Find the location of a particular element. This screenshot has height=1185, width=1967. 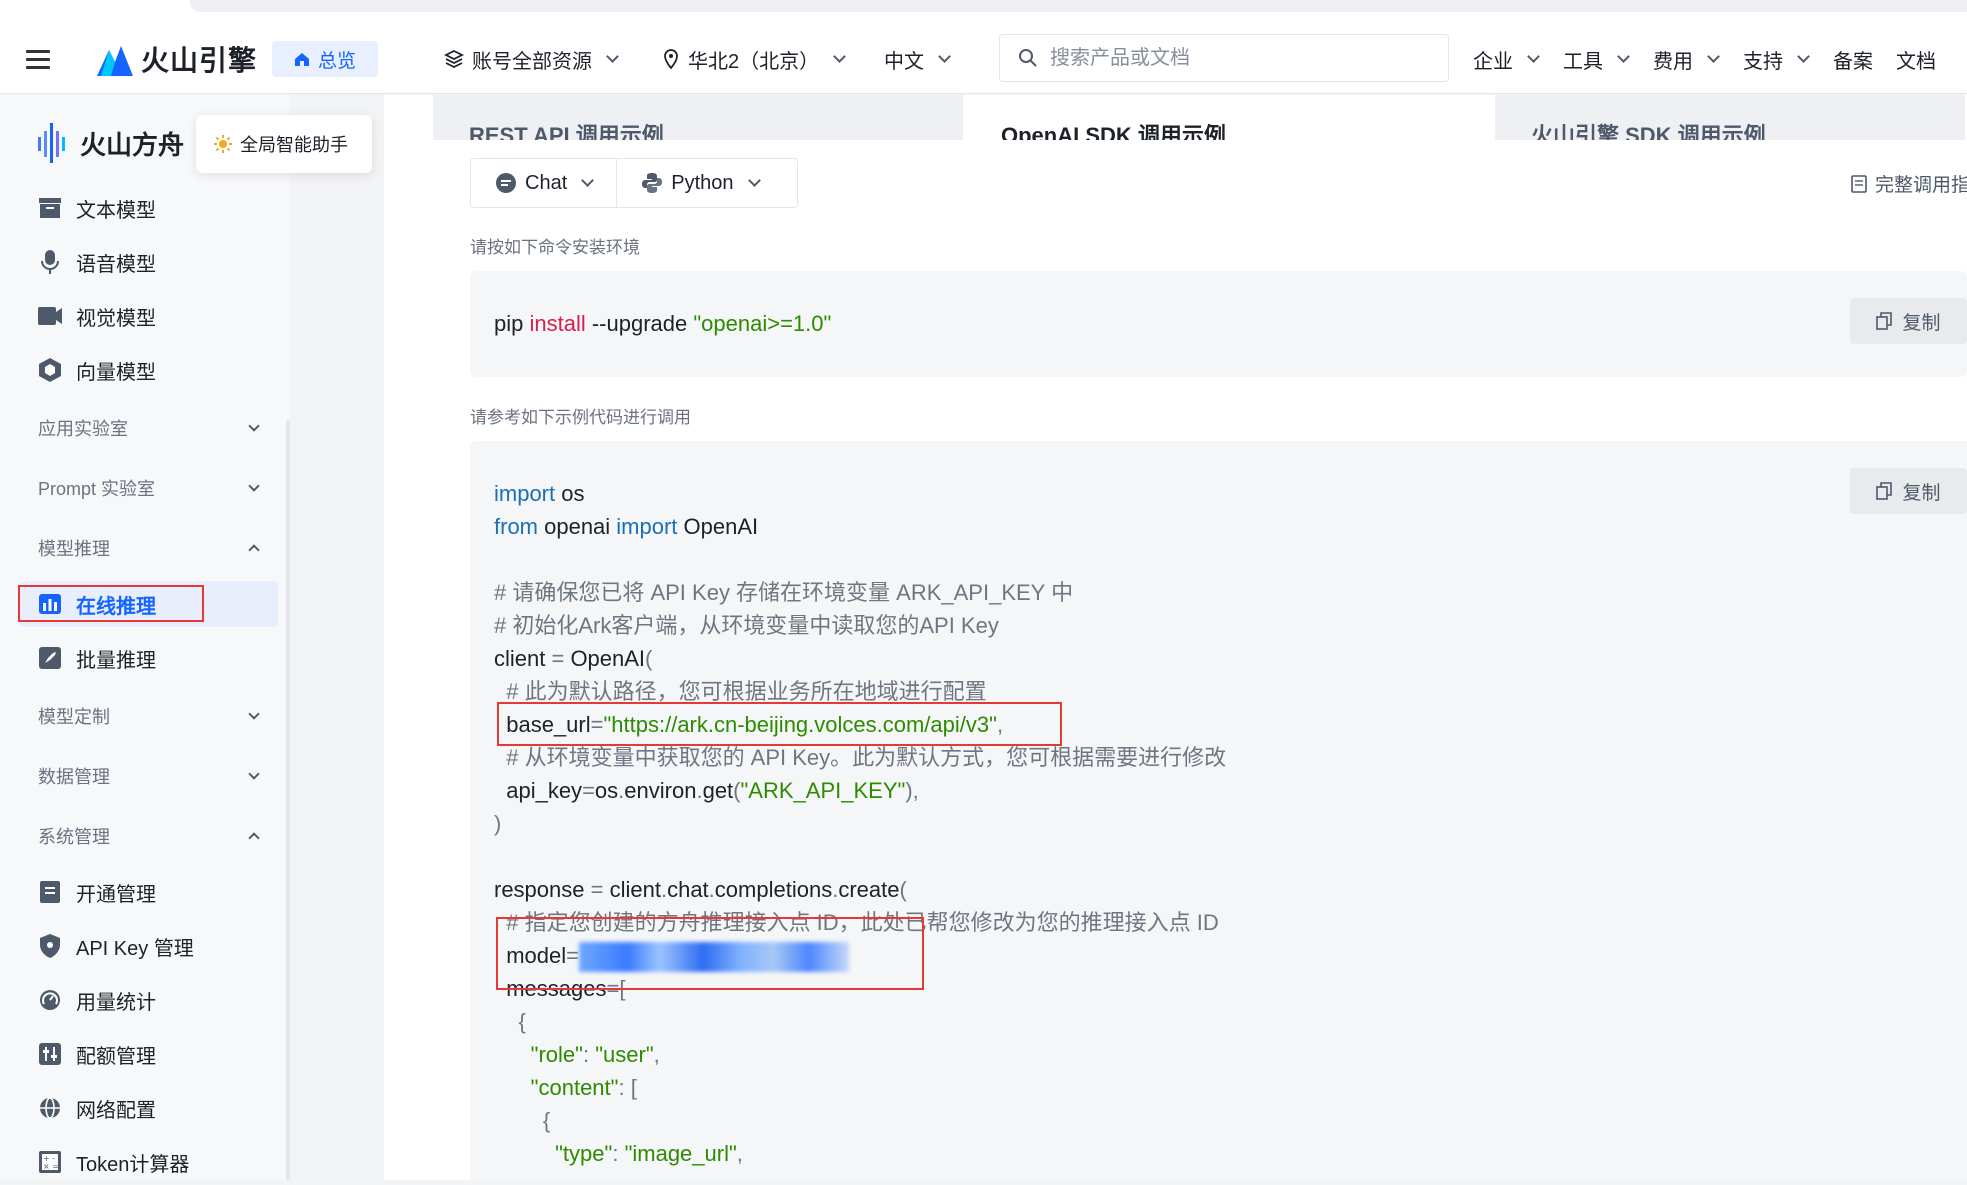

sparkle-icon is located at coordinates (223, 144).